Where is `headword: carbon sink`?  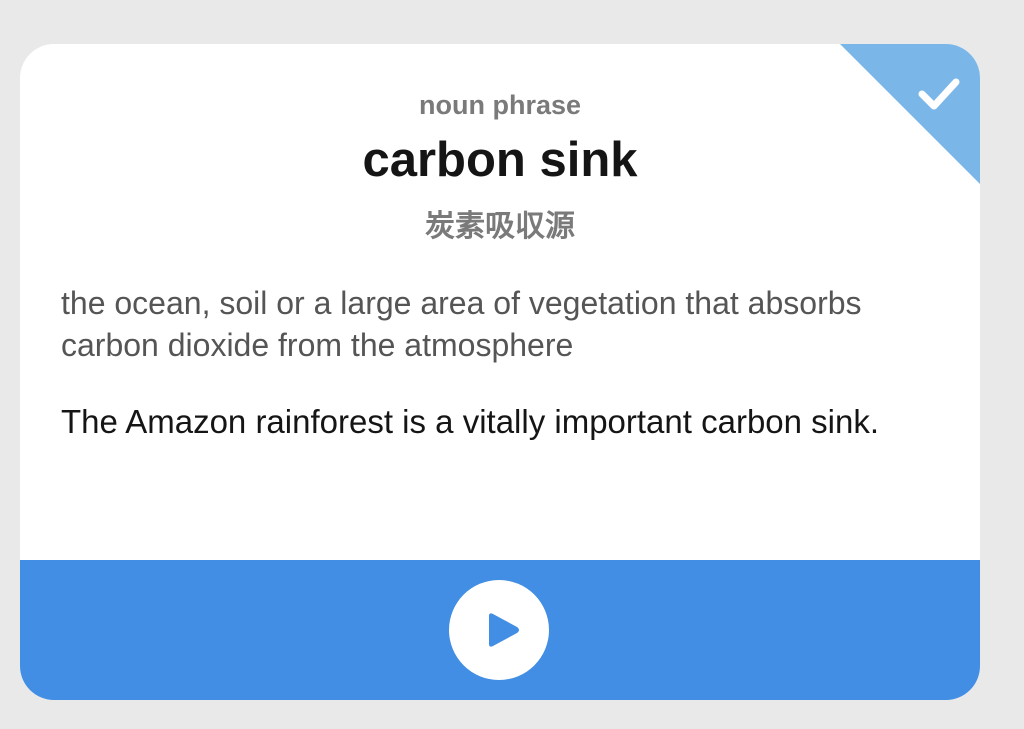 headword: carbon sink is located at coordinates (500, 160).